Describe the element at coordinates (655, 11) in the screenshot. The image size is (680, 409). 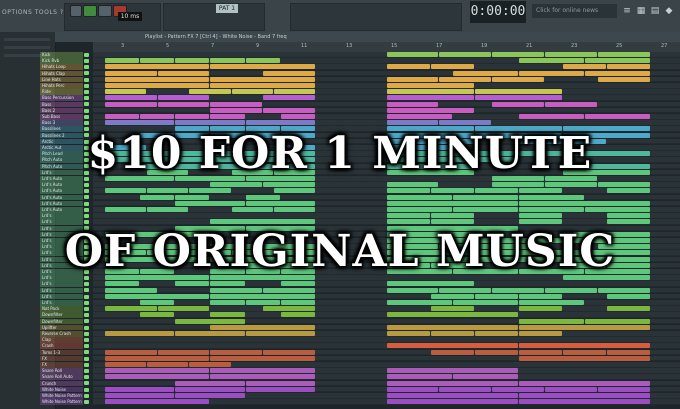
I see `browser-icon: ▤` at that location.